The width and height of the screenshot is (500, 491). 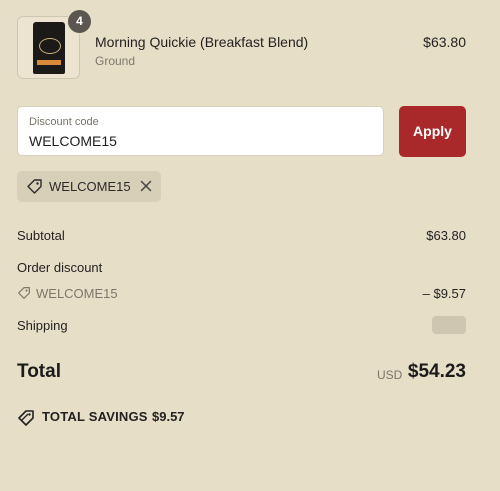 What do you see at coordinates (77, 293) in the screenshot?
I see `order-discount-code: WELCOME15` at bounding box center [77, 293].